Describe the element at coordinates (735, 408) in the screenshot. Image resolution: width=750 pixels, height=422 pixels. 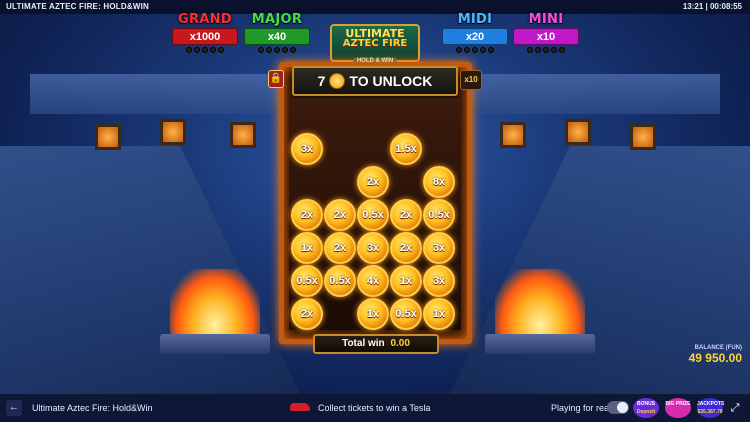
I see `fullscreen-icon: ⤢` at that location.